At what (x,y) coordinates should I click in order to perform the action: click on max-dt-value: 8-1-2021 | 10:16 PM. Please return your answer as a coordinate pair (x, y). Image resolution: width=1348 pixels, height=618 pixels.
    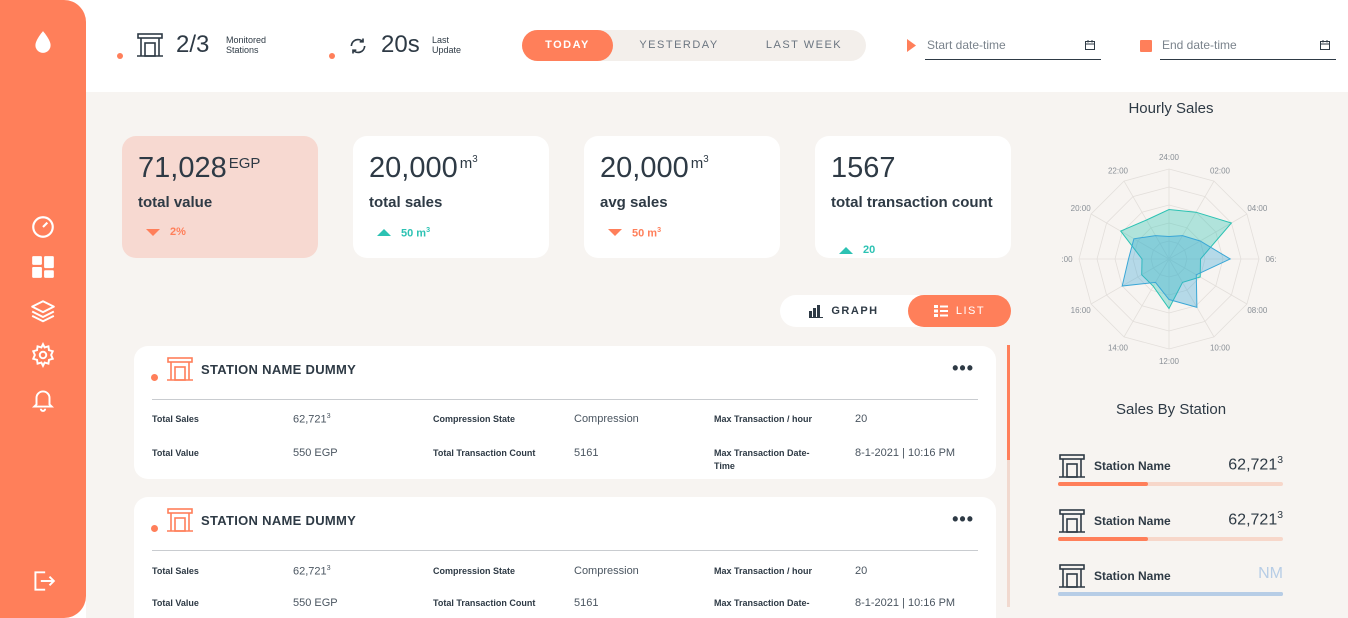
    Looking at the image, I should click on (905, 603).